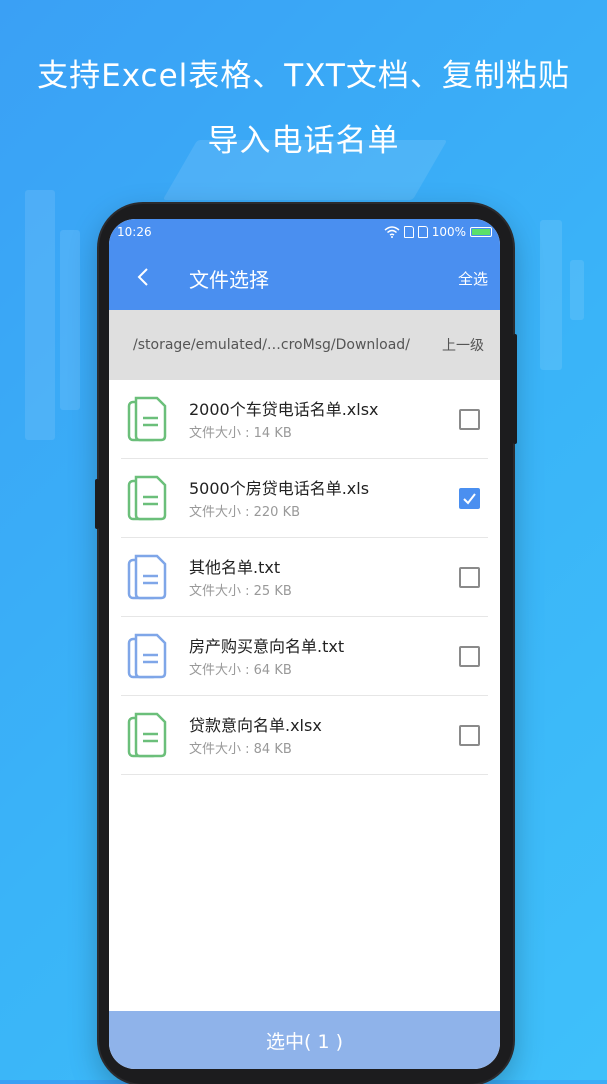 Image resolution: width=607 pixels, height=1084 pixels. Describe the element at coordinates (240, 591) in the screenshot. I see `file-size: 文件大小 : 25 KB` at that location.